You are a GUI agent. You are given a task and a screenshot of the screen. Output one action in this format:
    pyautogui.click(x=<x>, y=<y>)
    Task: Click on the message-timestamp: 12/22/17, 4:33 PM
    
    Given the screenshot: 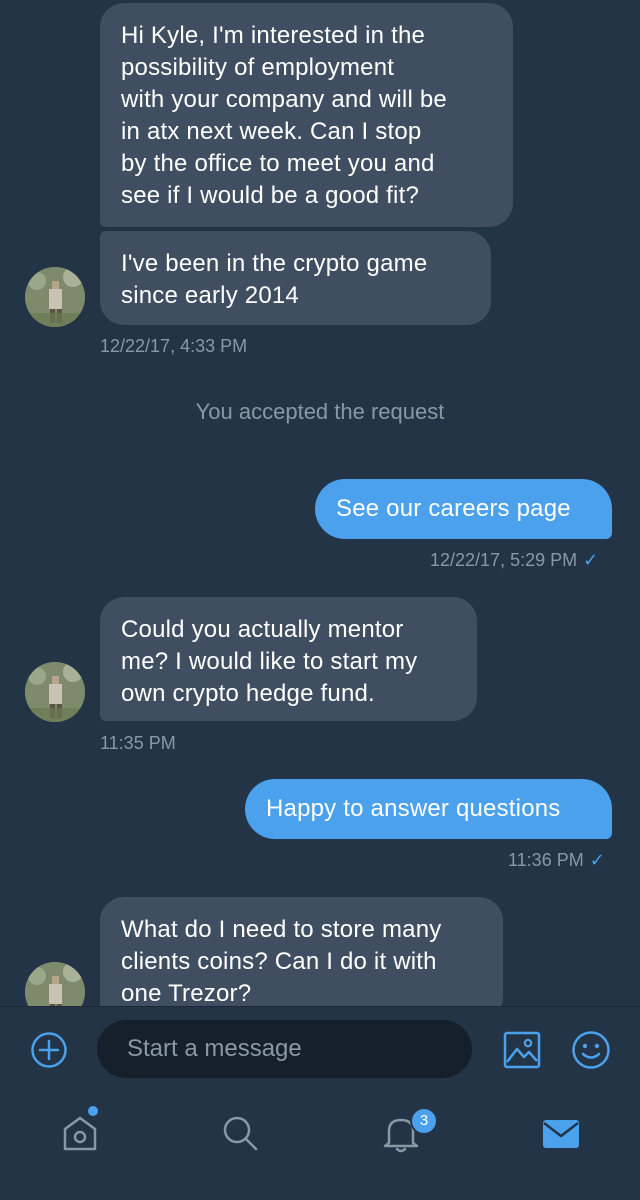 What is the action you would take?
    pyautogui.click(x=174, y=346)
    